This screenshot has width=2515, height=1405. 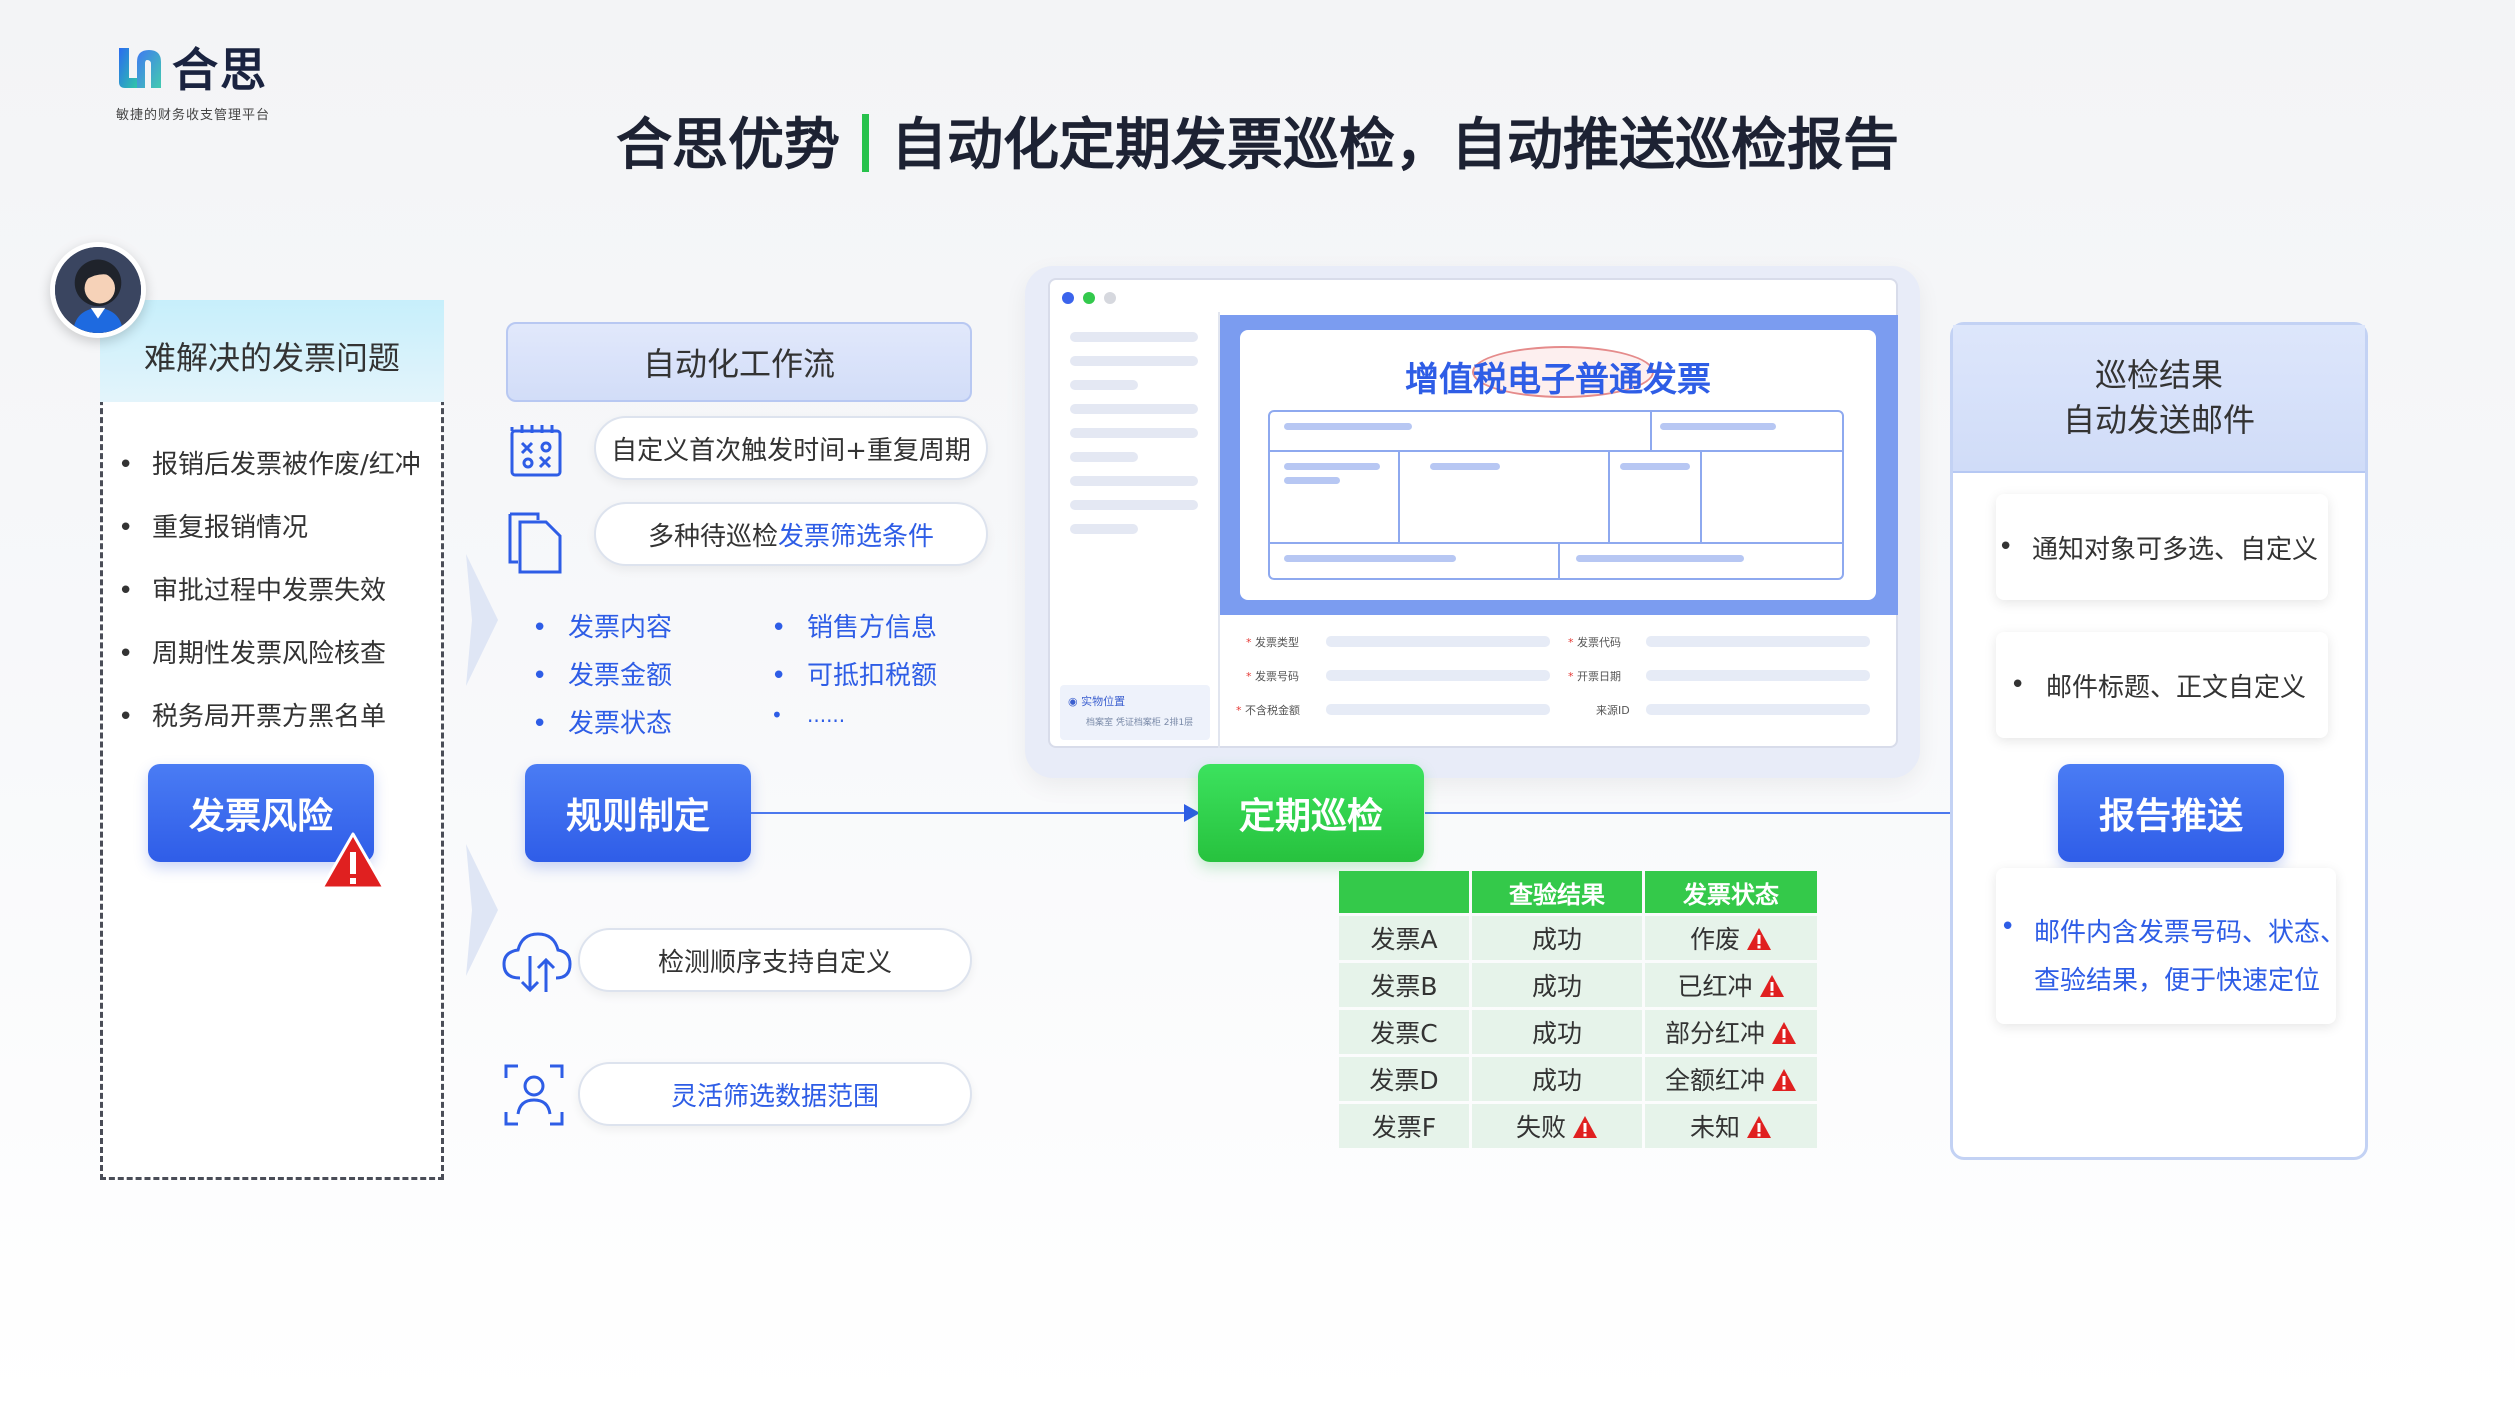 What do you see at coordinates (536, 451) in the screenshot?
I see `schedule-icon` at bounding box center [536, 451].